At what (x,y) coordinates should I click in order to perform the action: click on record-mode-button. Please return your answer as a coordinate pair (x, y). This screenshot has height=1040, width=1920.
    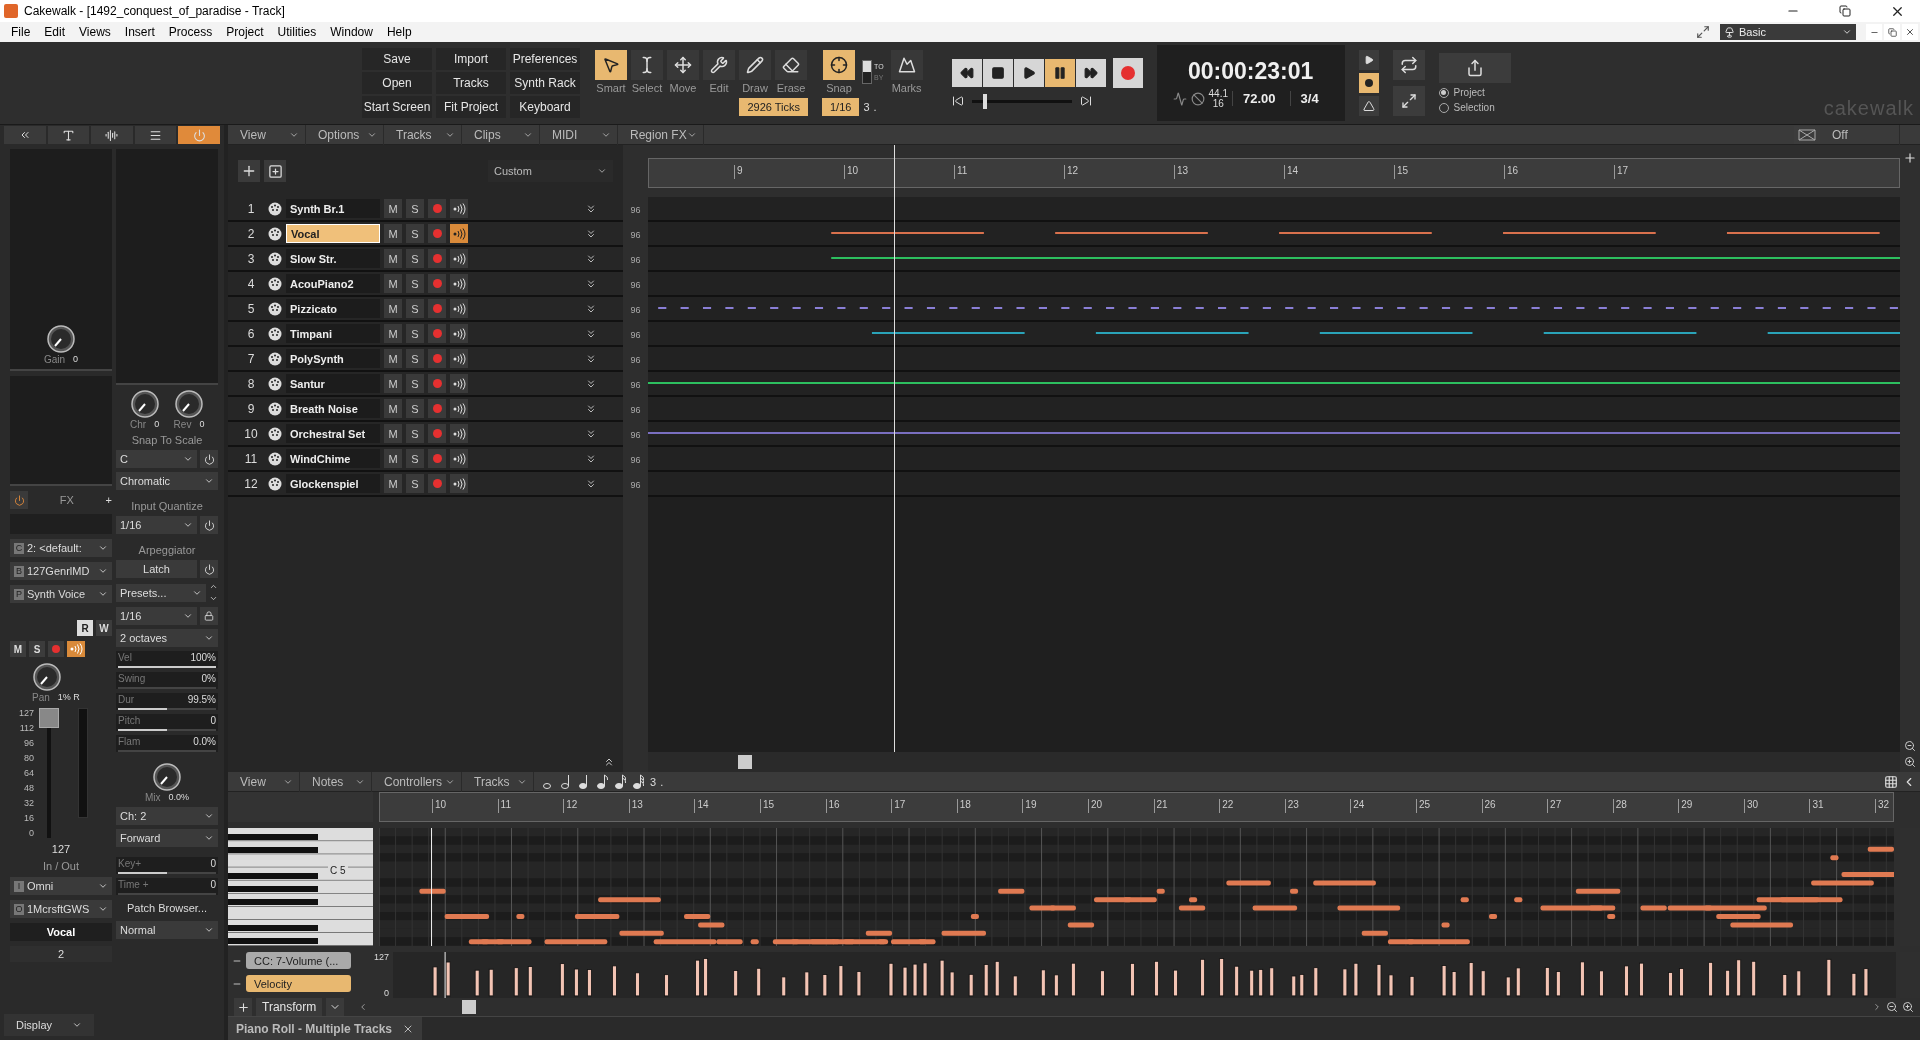
    Looking at the image, I should click on (1368, 83).